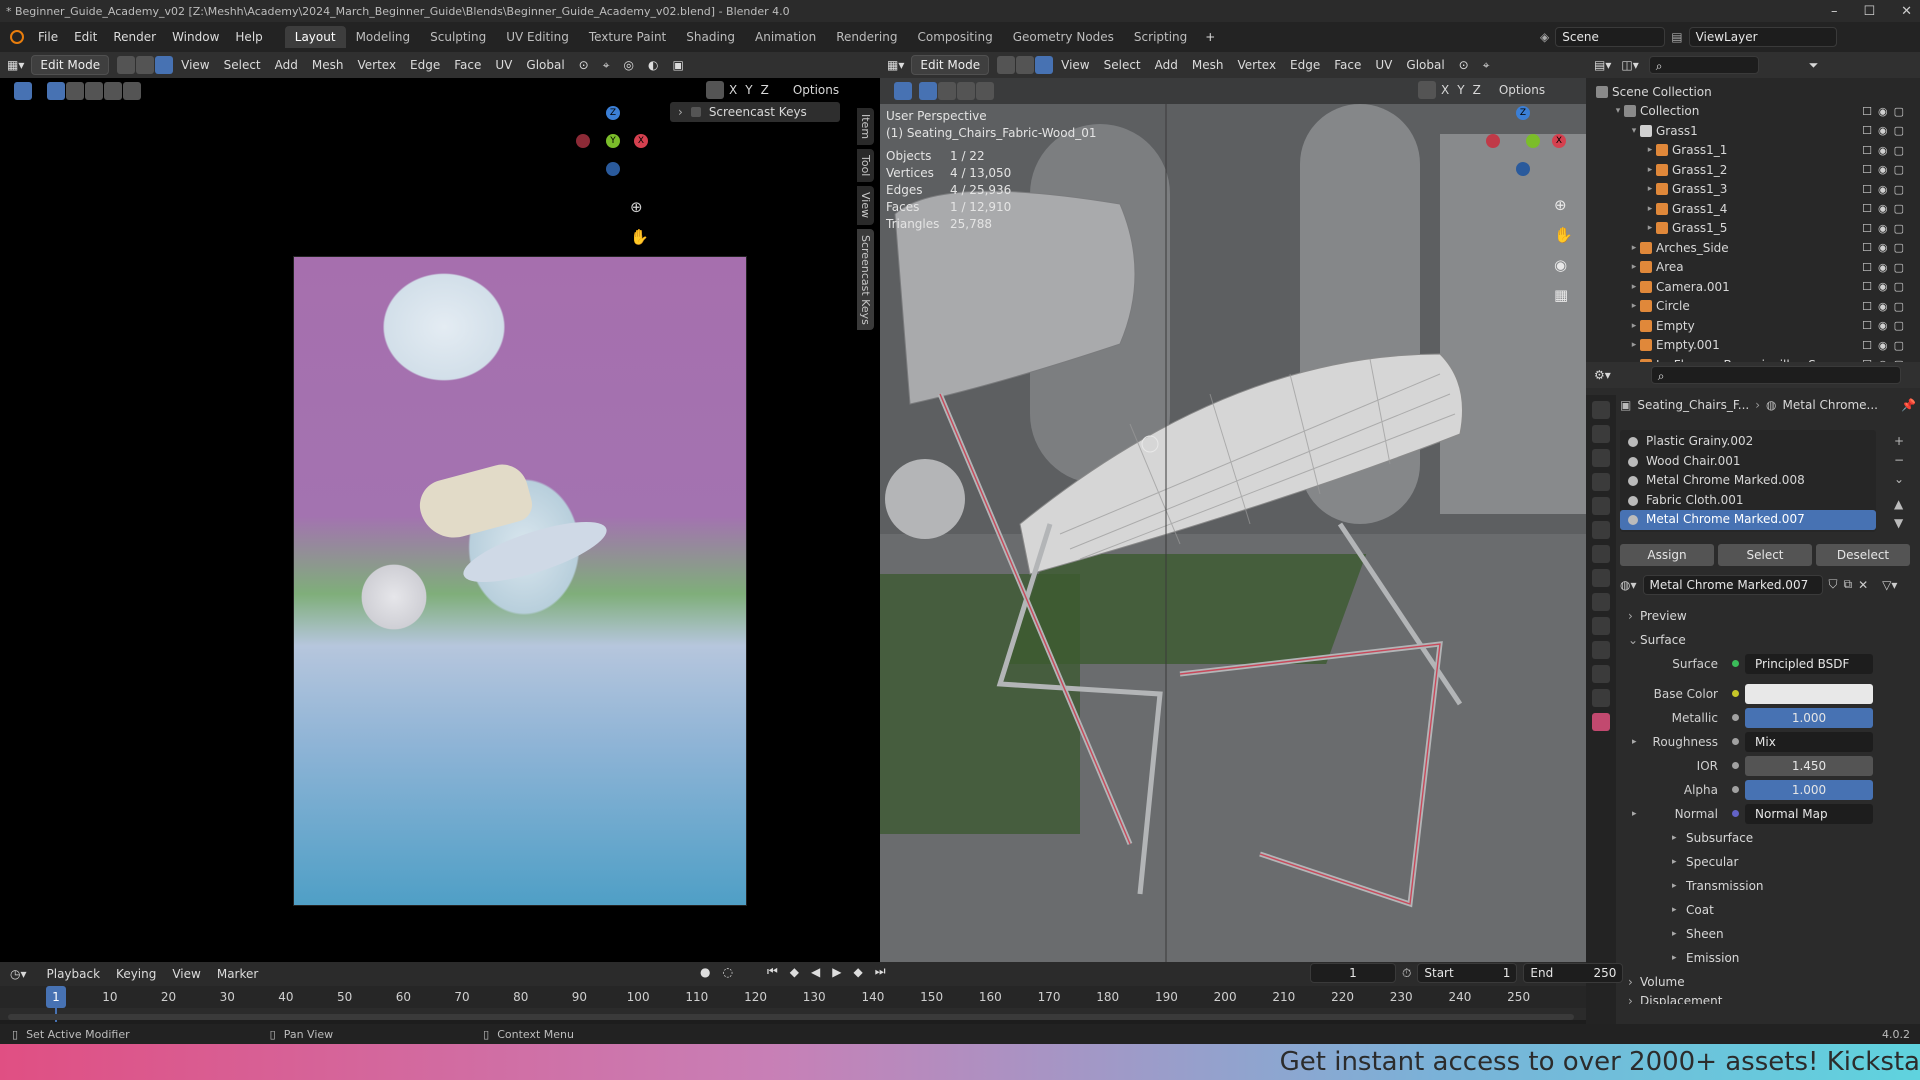 The width and height of the screenshot is (1920, 1080). I want to click on blender-logo-icon, so click(17, 37).